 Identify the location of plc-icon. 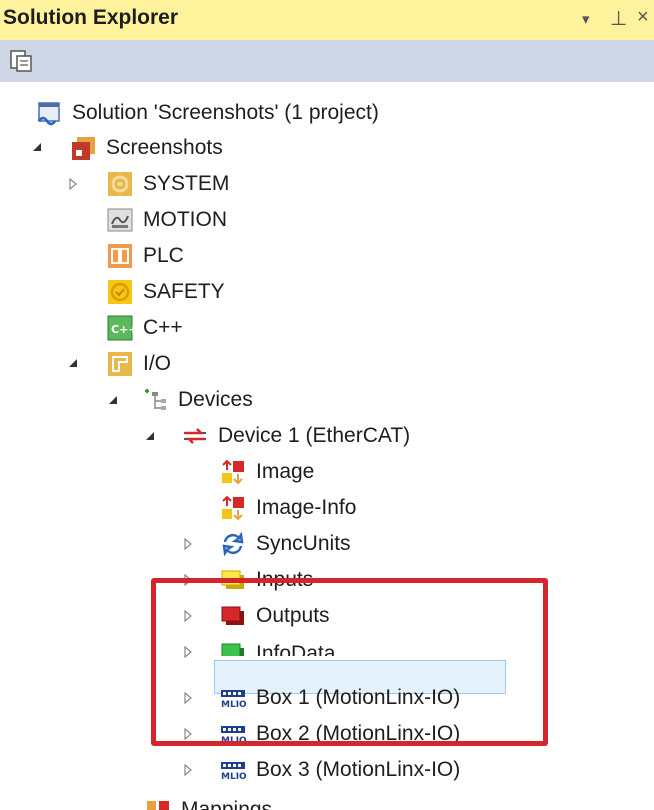
(120, 256).